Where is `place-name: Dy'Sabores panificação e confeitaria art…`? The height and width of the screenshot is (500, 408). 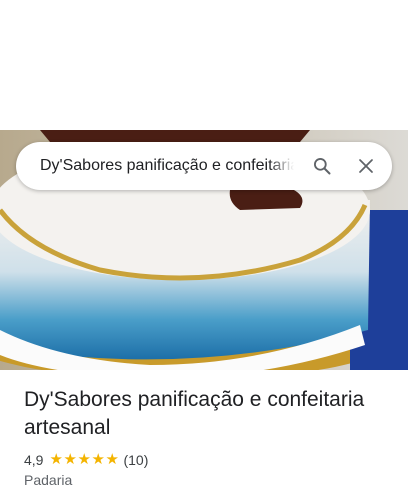 place-name: Dy'Sabores panificação e confeitaria art… is located at coordinates (207, 414).